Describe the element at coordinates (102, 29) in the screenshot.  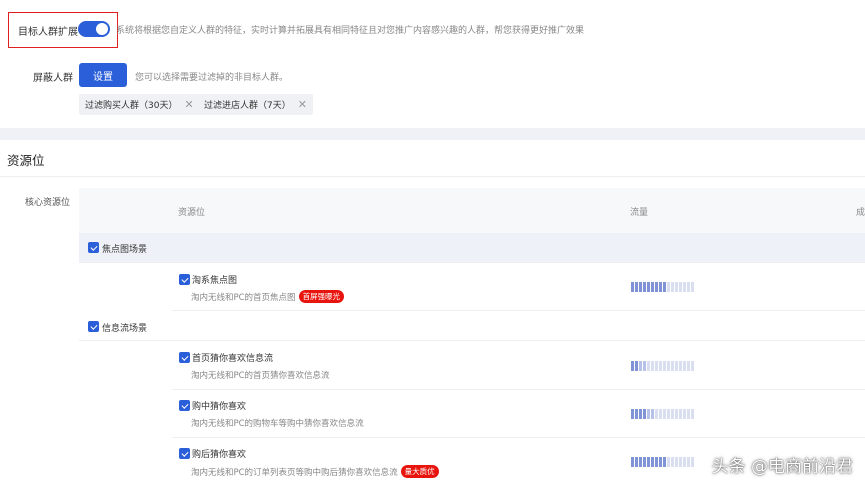
I see `toggle-knob` at that location.